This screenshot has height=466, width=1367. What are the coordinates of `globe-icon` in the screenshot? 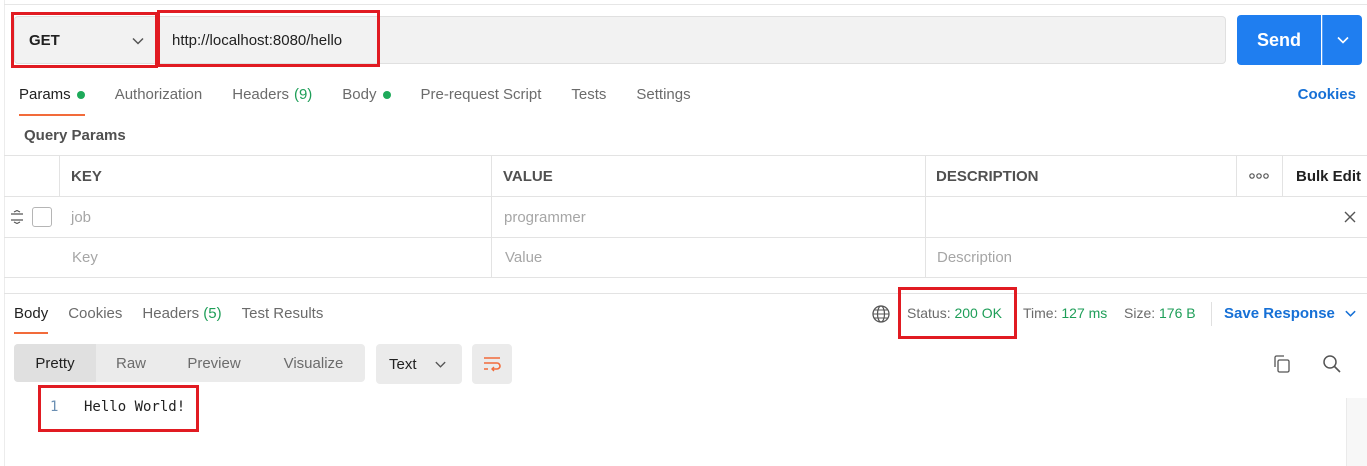 It's located at (881, 314).